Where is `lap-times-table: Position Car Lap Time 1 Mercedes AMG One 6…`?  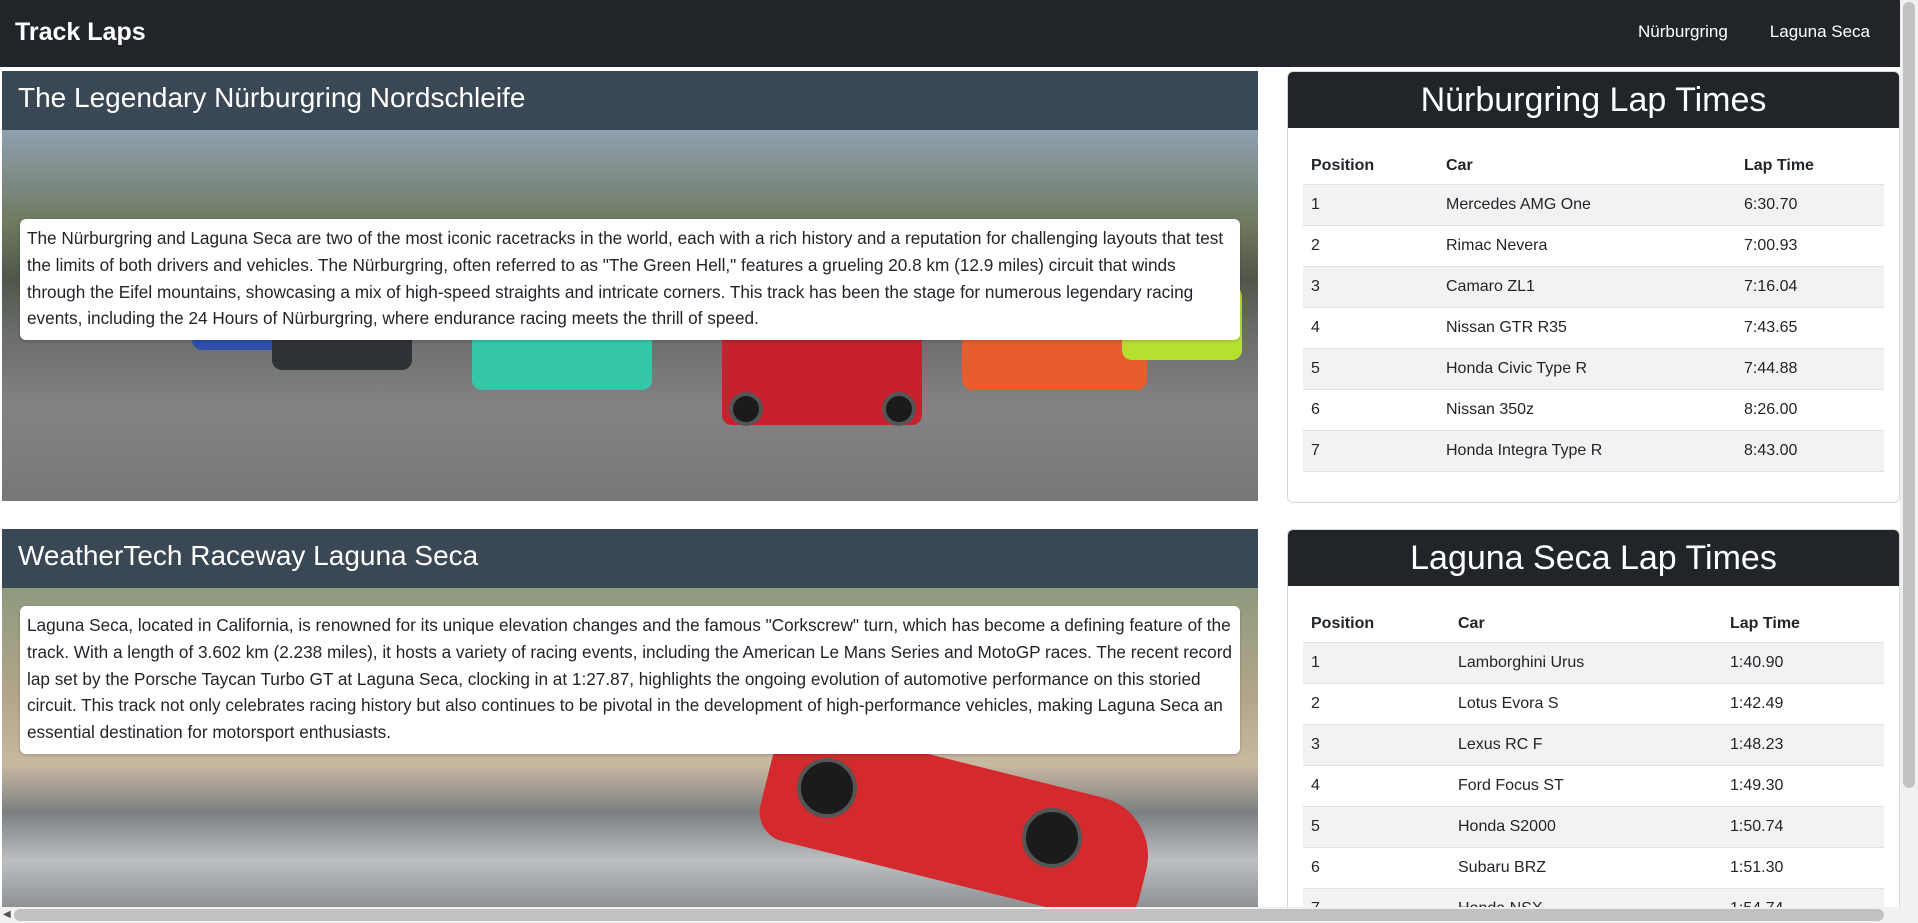 lap-times-table: Position Car Lap Time 1 Mercedes AMG One 6… is located at coordinates (1593, 309).